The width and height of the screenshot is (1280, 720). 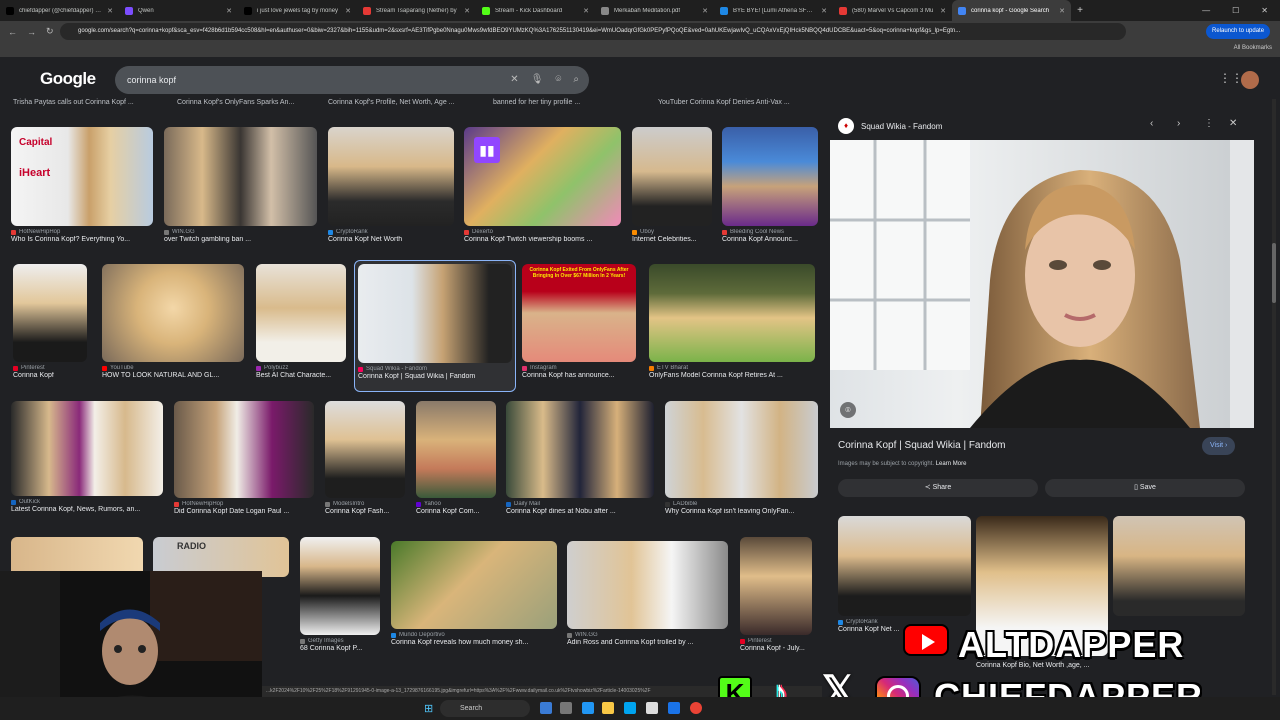 I want to click on related-tile, so click(x=1179, y=566).